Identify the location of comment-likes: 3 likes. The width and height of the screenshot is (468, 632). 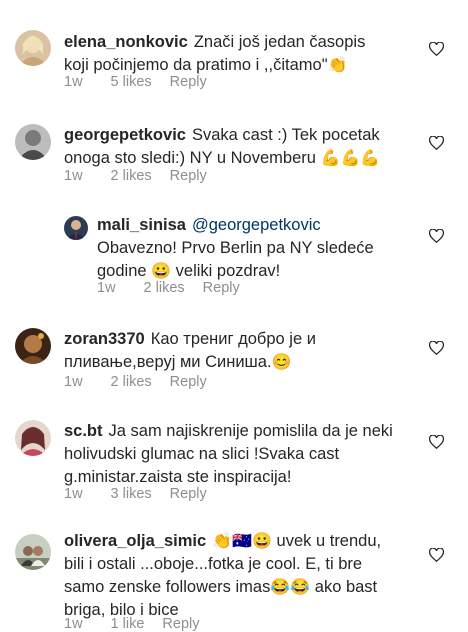
(131, 494).